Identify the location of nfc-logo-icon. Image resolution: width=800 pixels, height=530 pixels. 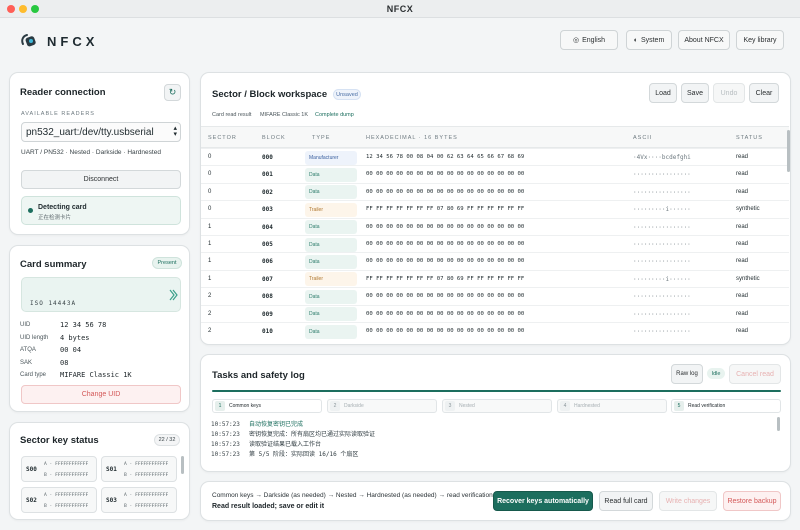
(28, 40).